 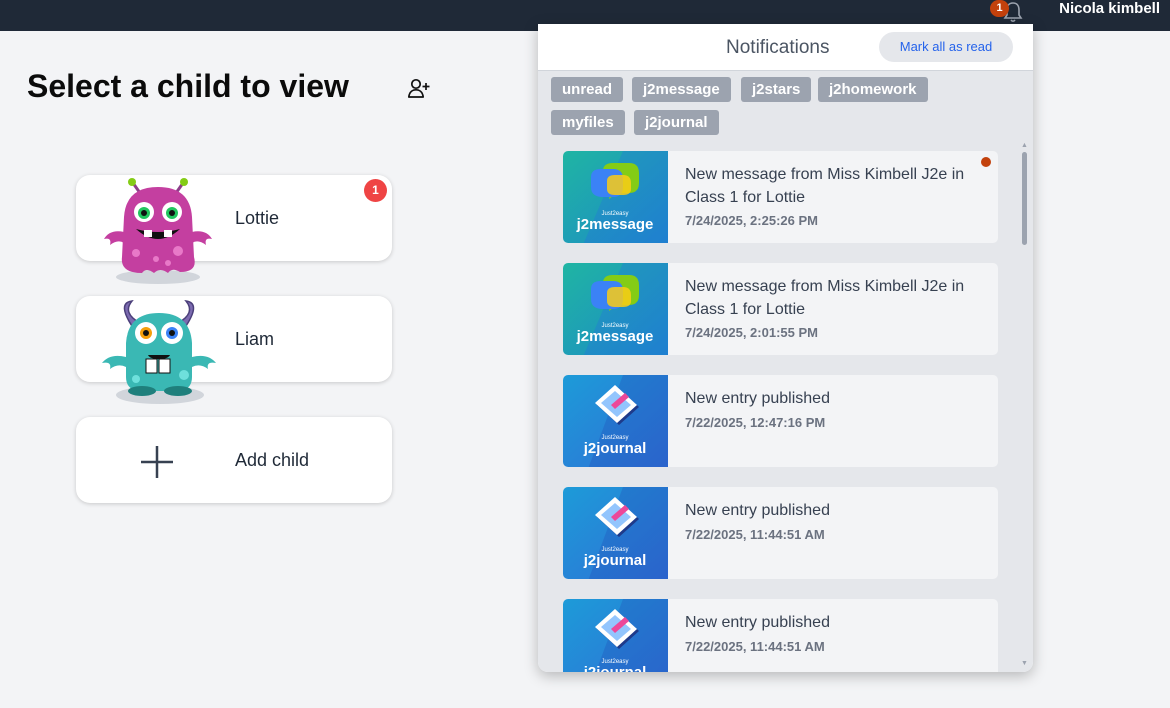 What do you see at coordinates (255, 339) in the screenshot?
I see `child-name-liam: Liam` at bounding box center [255, 339].